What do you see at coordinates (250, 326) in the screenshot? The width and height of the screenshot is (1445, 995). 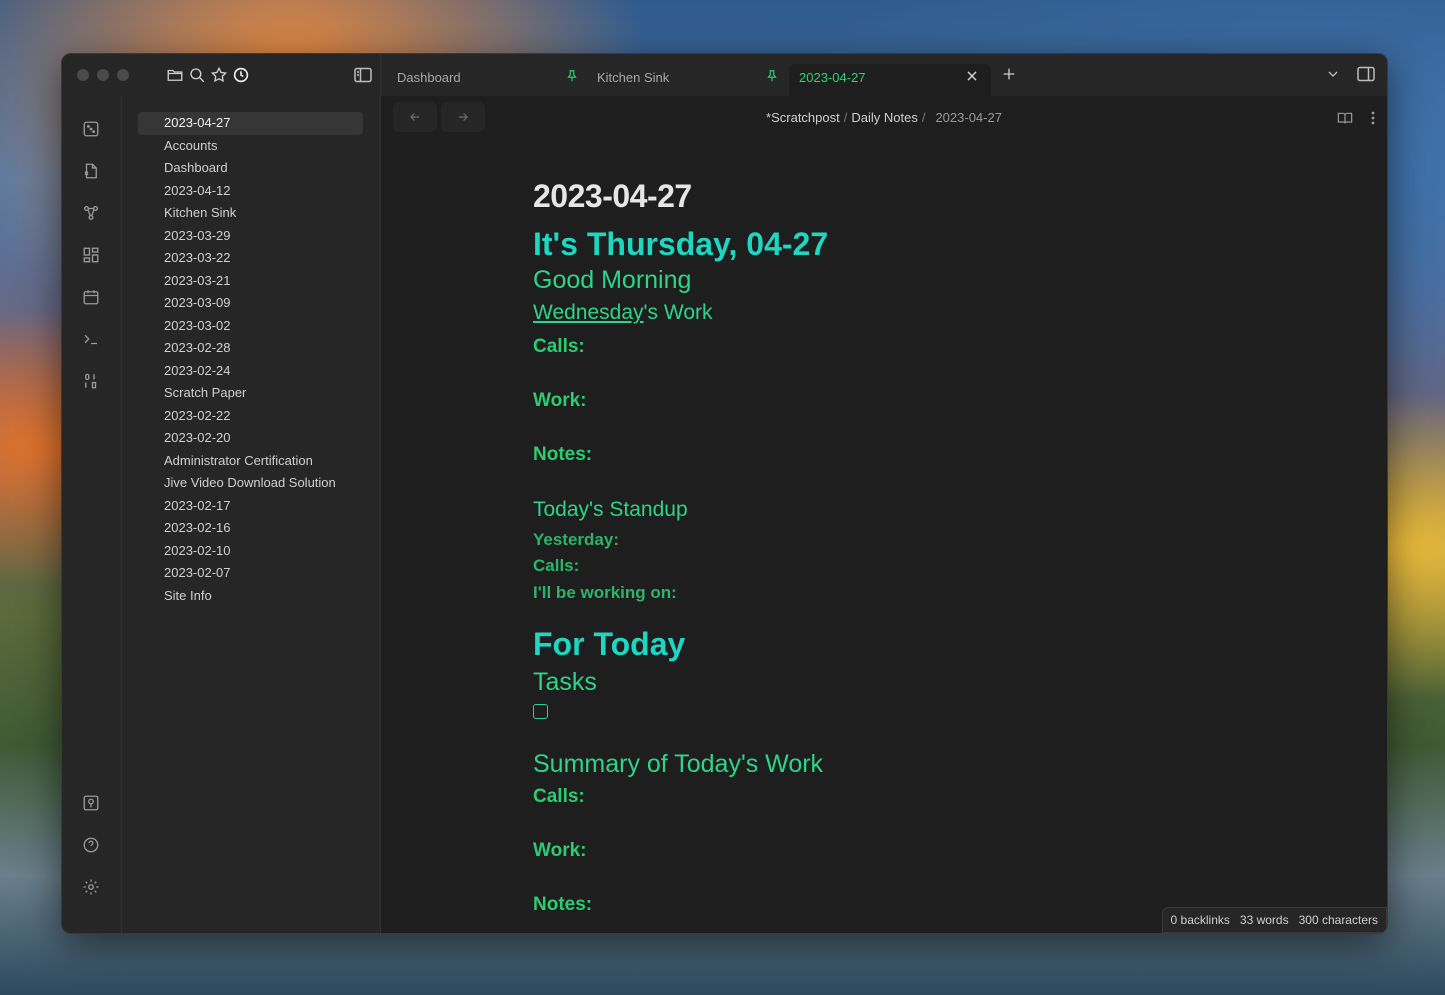 I see `file-item: 2023-03-02` at bounding box center [250, 326].